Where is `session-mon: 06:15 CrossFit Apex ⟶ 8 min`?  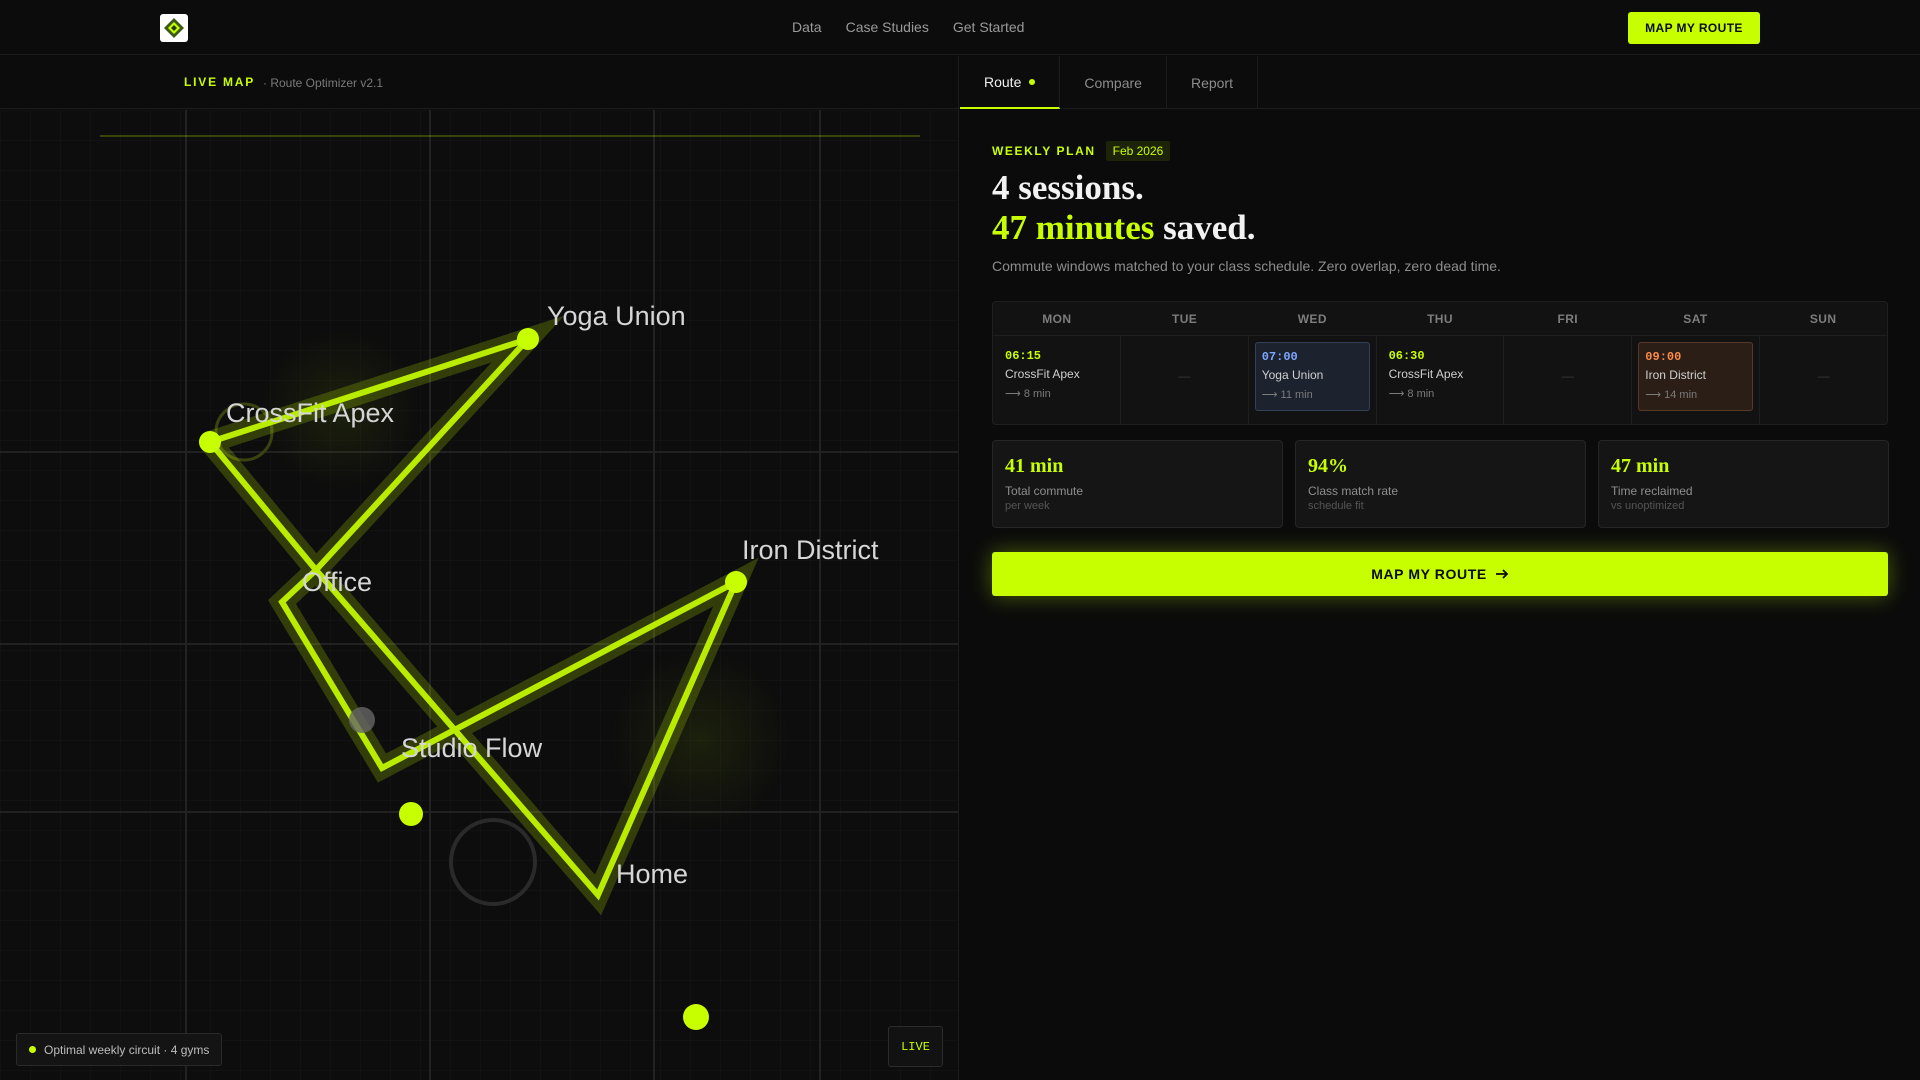
session-mon: 06:15 CrossFit Apex ⟶ 8 min is located at coordinates (1056, 376).